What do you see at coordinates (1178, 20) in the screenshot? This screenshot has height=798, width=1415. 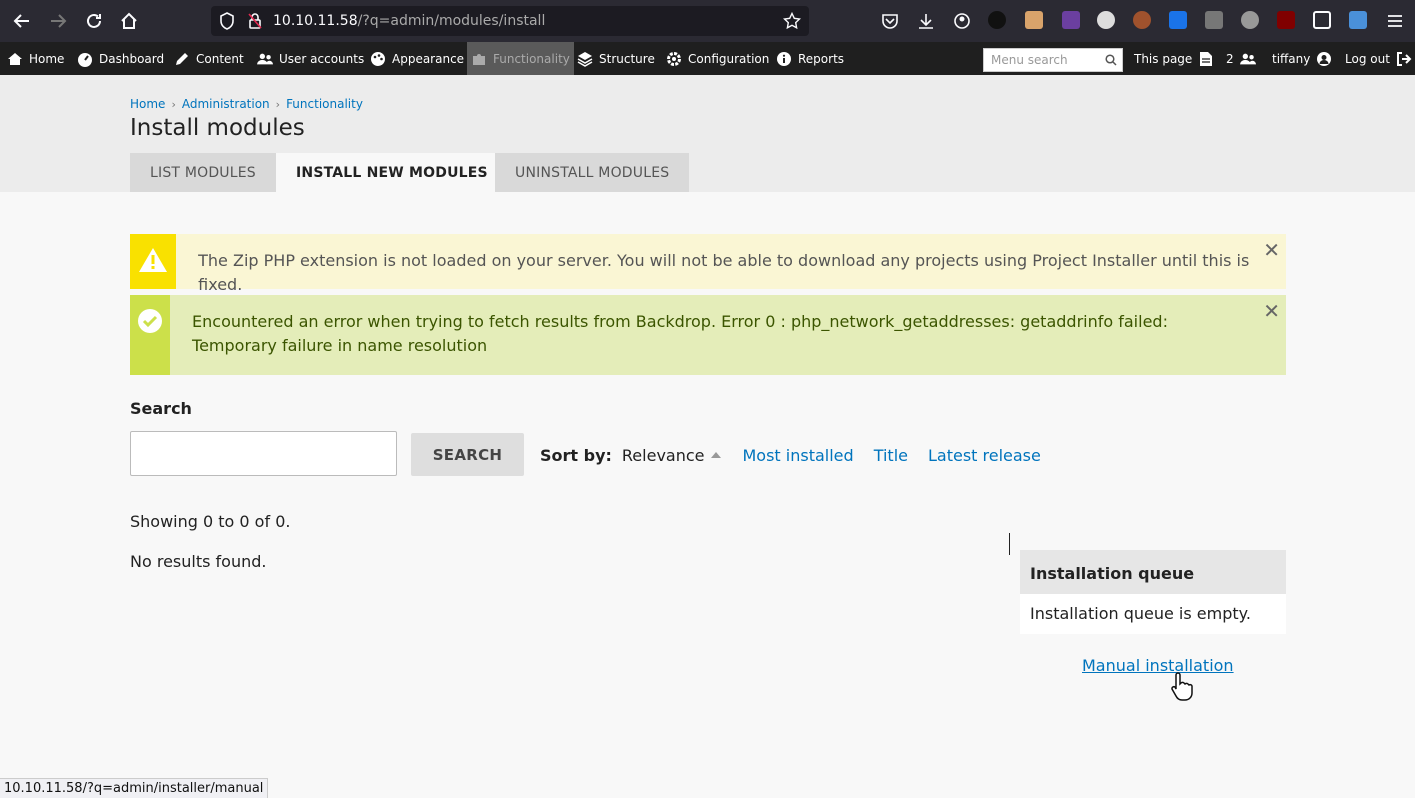 I see `s-extension-icon` at bounding box center [1178, 20].